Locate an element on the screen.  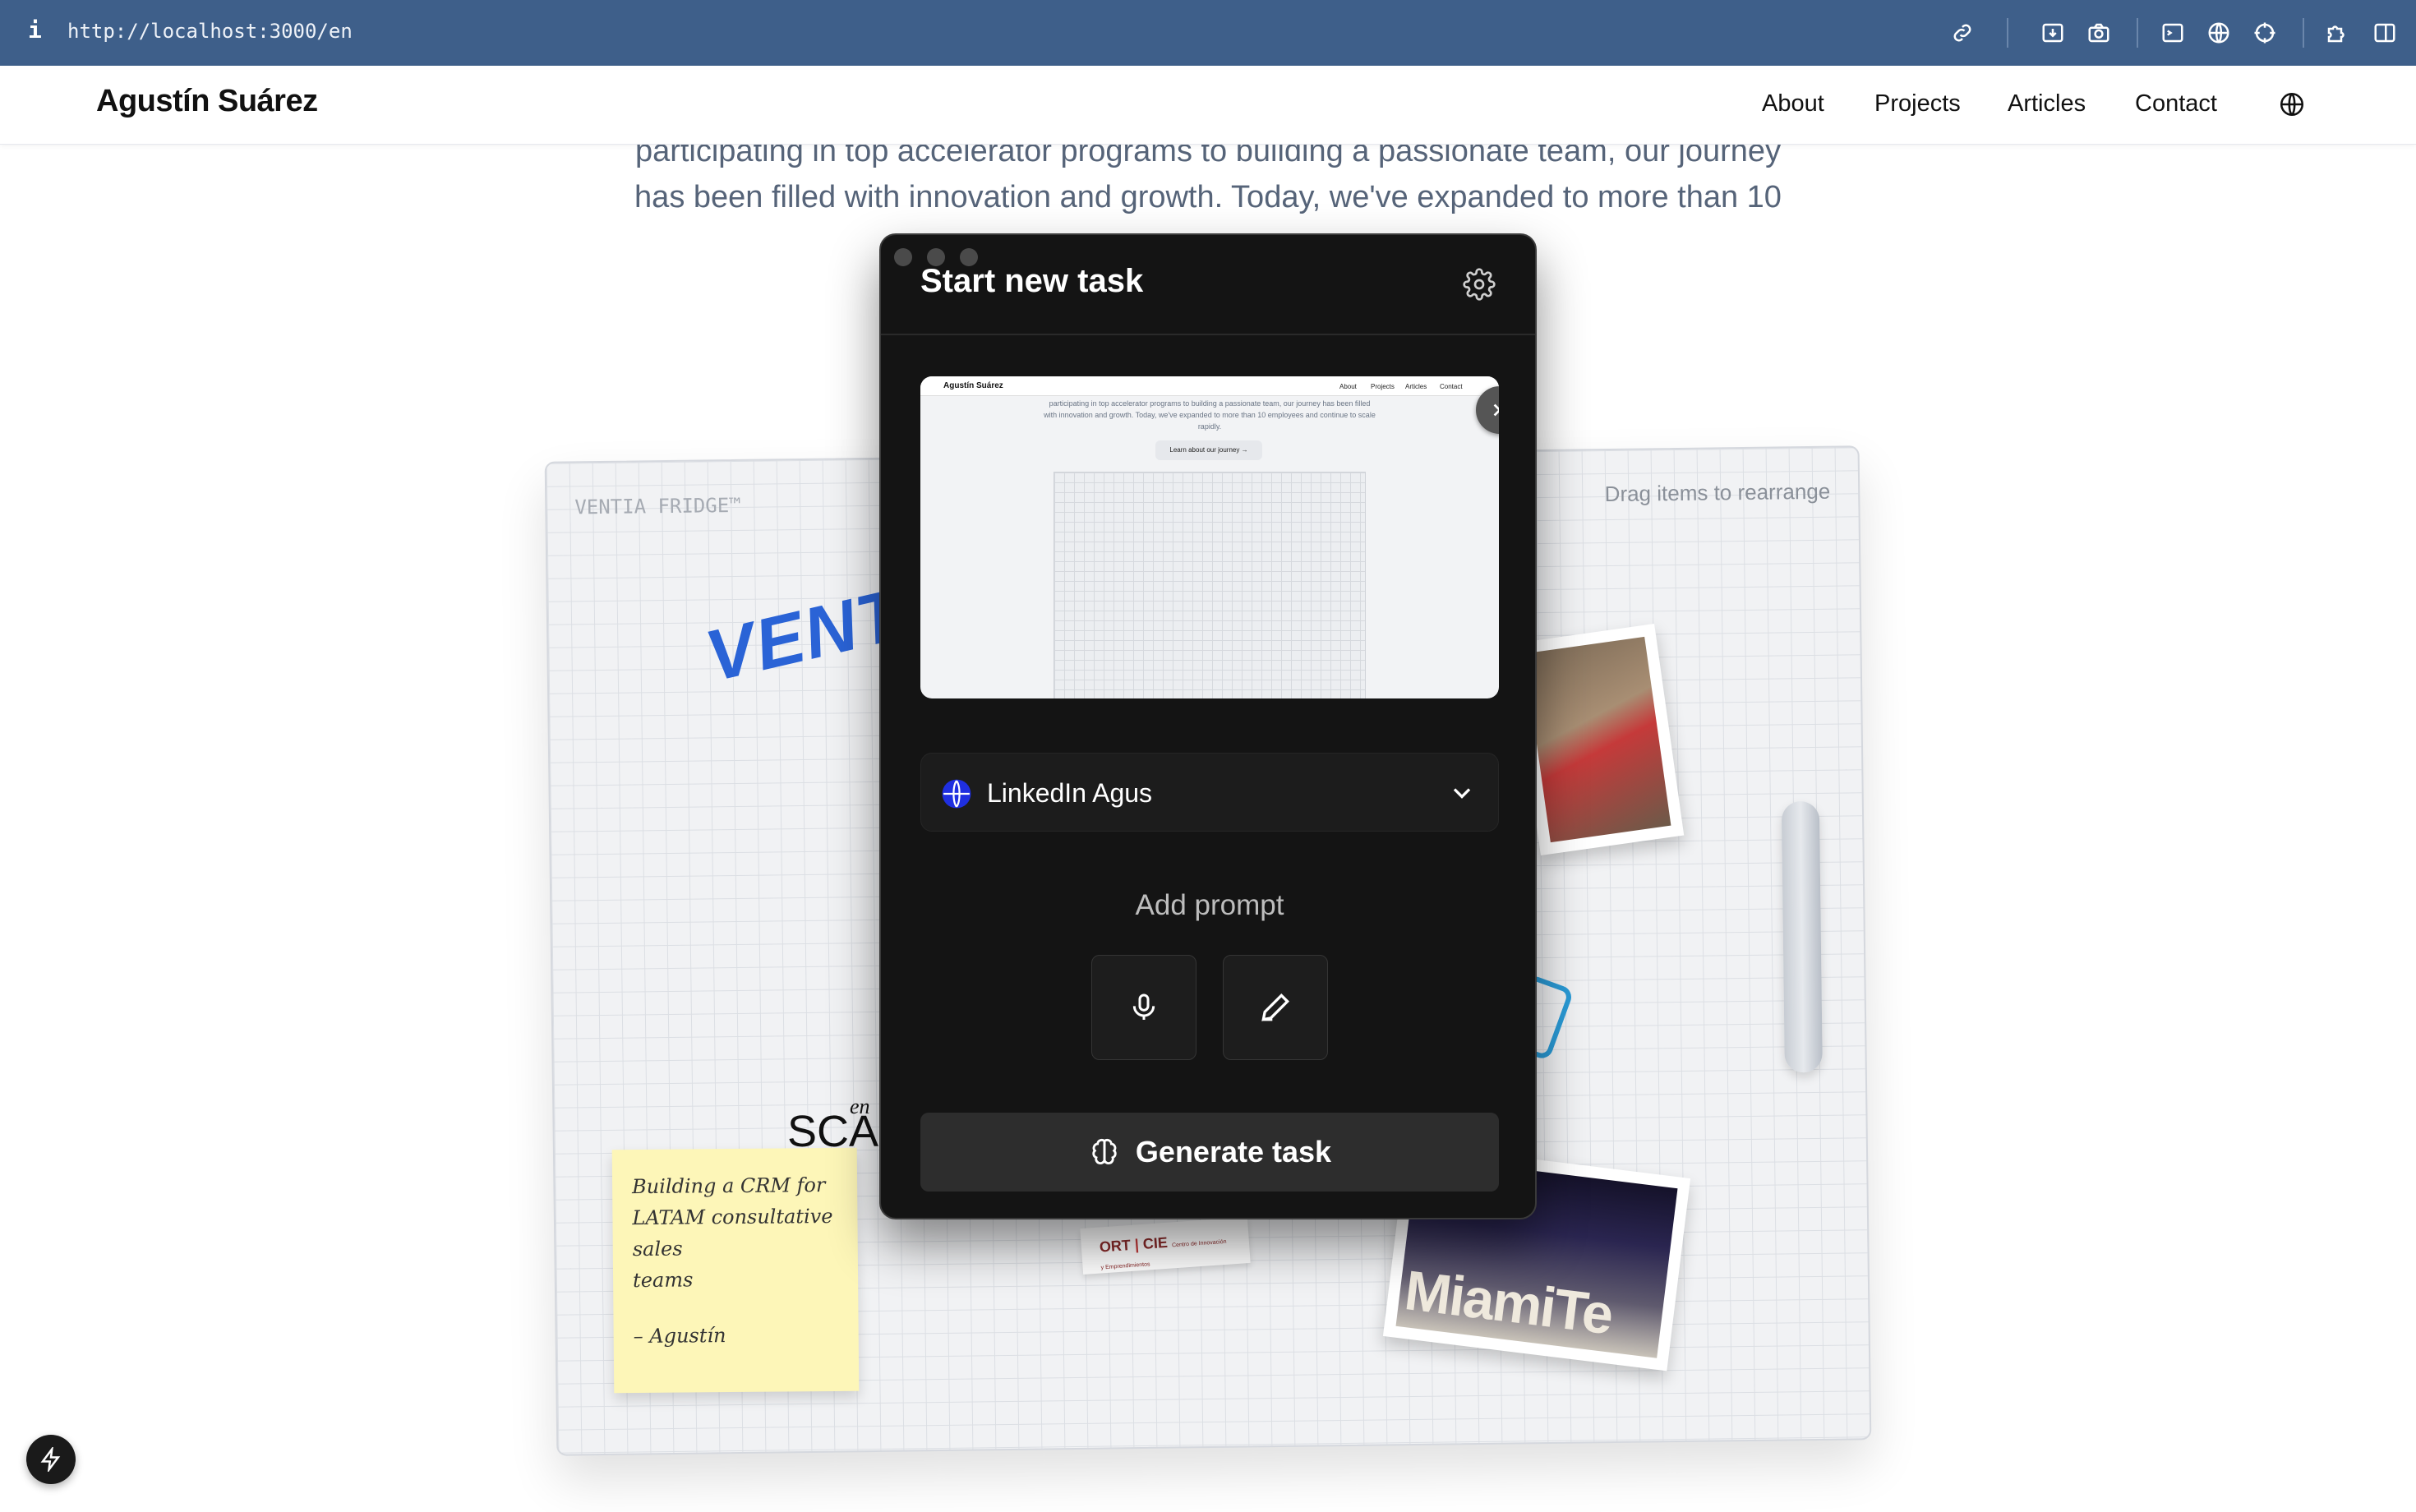
drag-hint: Drag items to rearrange is located at coordinates (1718, 493).